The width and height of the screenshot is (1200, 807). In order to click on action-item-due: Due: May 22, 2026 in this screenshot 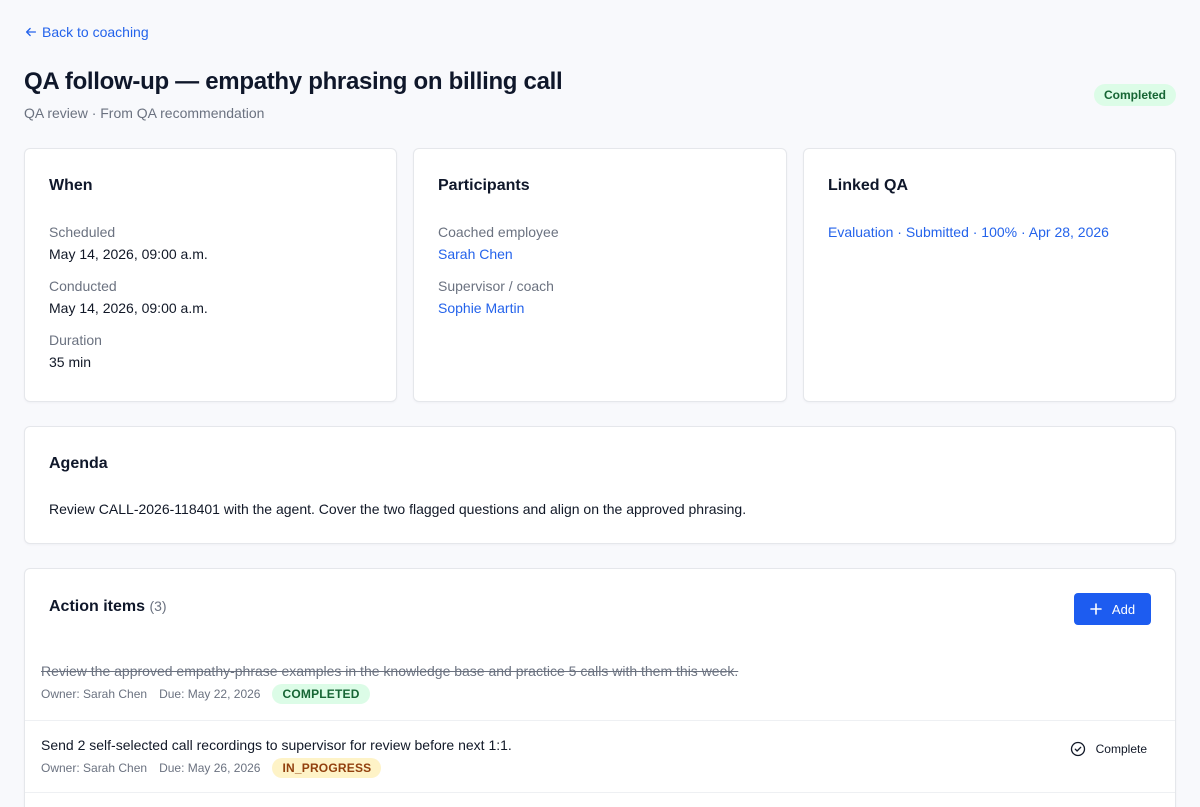, I will do `click(210, 694)`.